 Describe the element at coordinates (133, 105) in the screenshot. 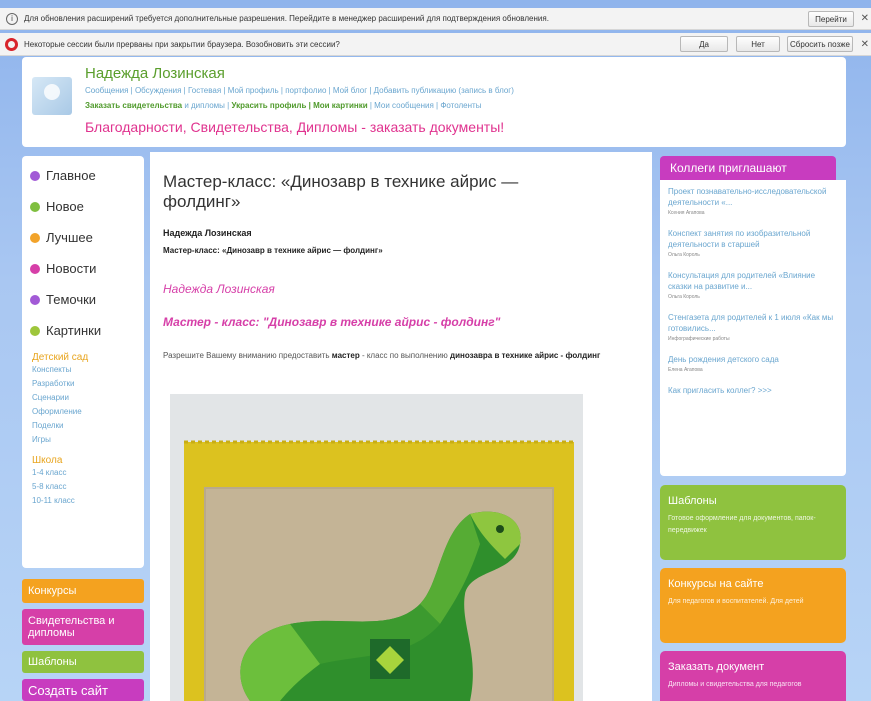

I see `order-certificates-link: Заказать свидетельства` at that location.